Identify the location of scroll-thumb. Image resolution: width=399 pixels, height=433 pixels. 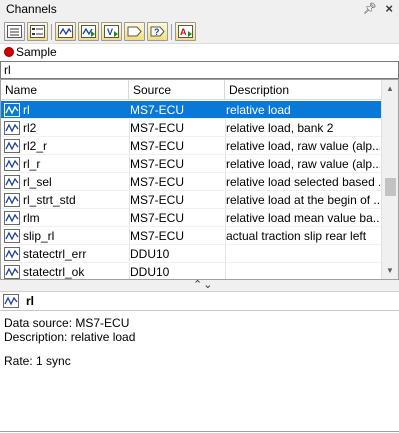
(390, 187).